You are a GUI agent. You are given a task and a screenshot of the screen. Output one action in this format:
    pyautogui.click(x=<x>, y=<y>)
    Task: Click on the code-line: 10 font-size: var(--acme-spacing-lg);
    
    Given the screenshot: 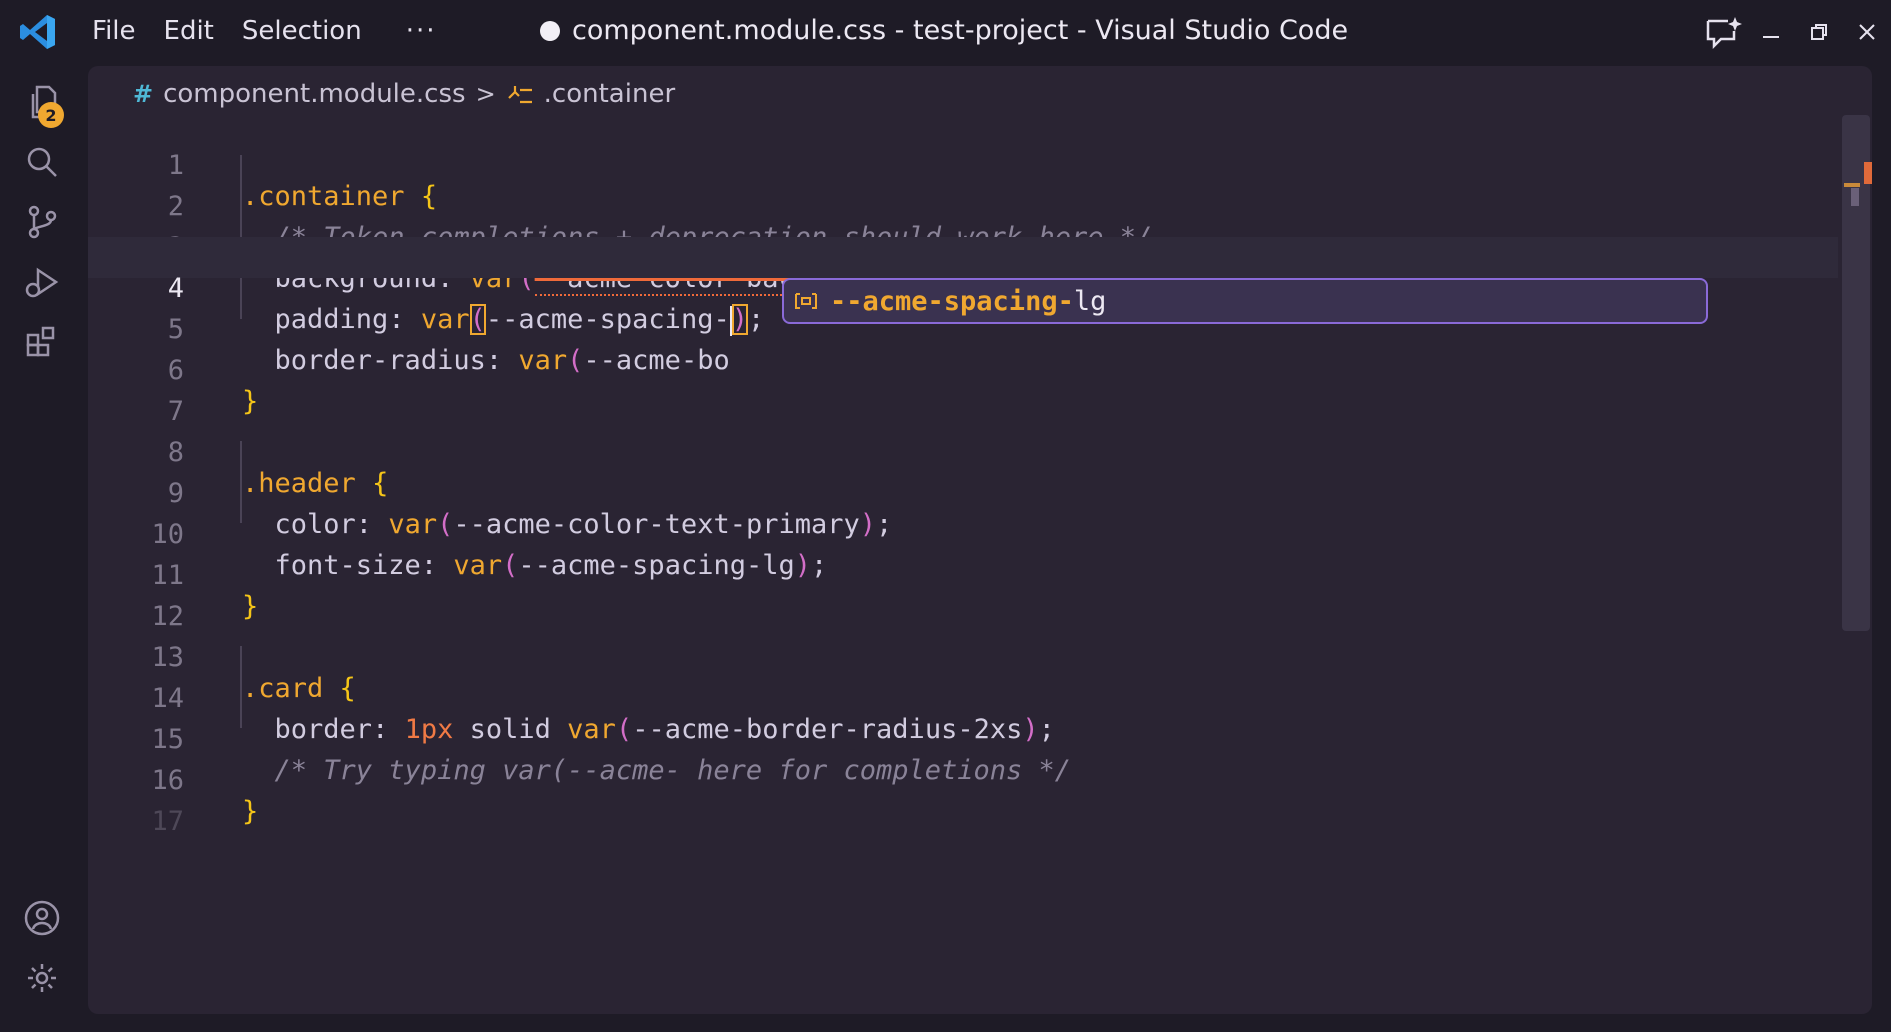 What is the action you would take?
    pyautogui.click(x=963, y=532)
    